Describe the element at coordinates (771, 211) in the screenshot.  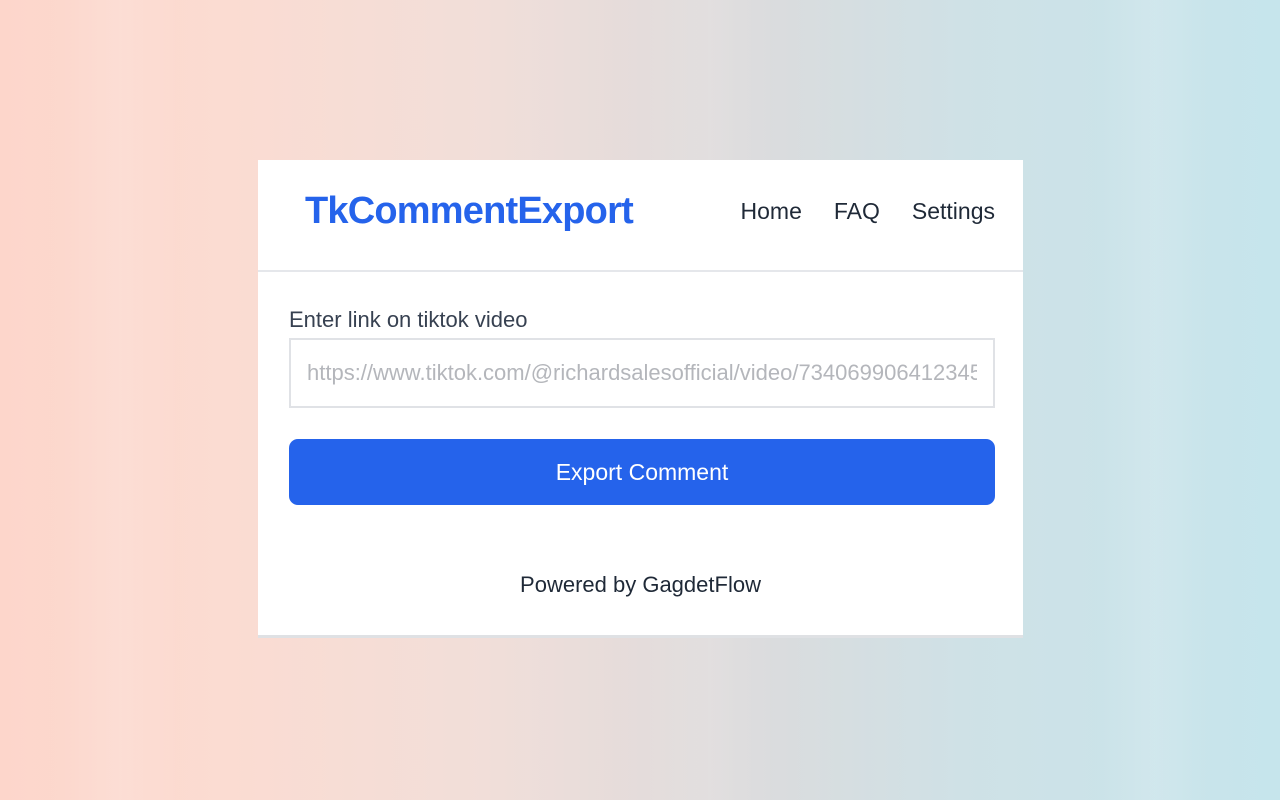
I see `nav-home-link: Home` at that location.